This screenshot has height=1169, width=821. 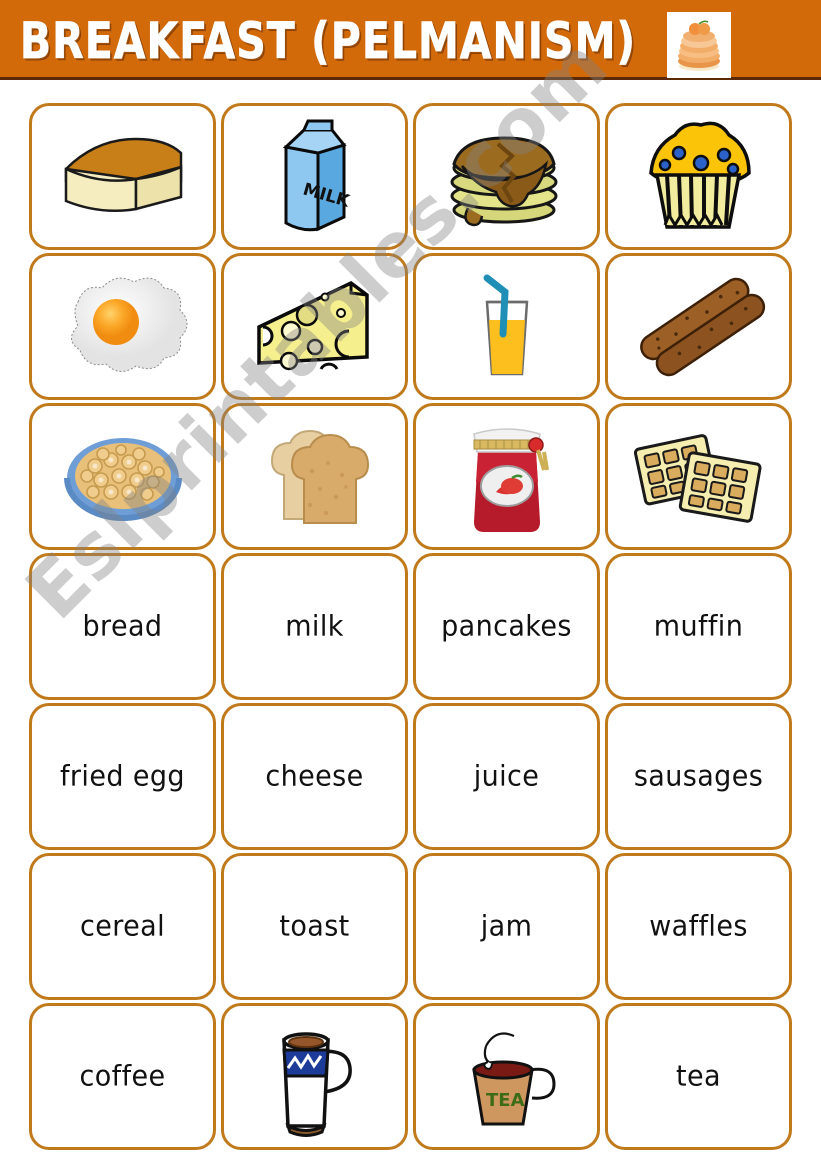 I want to click on card-label: toast, so click(x=314, y=926).